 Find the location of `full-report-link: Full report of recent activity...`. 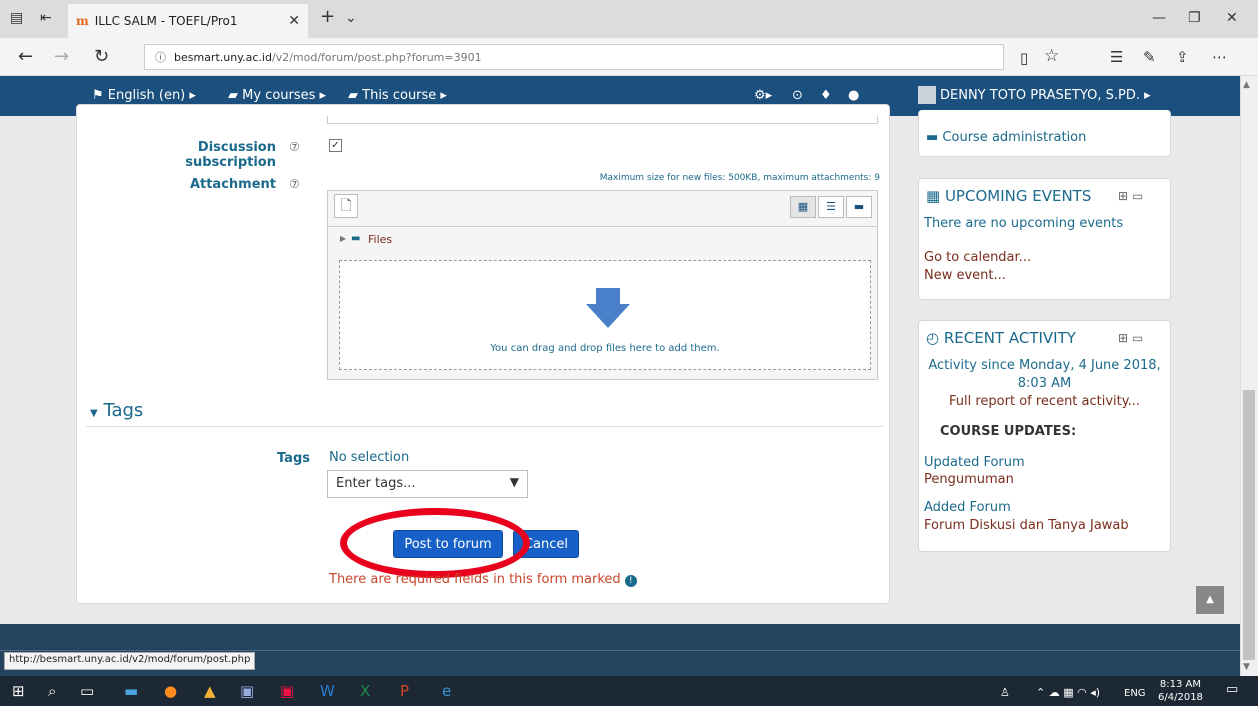

full-report-link: Full report of recent activity... is located at coordinates (1044, 401).